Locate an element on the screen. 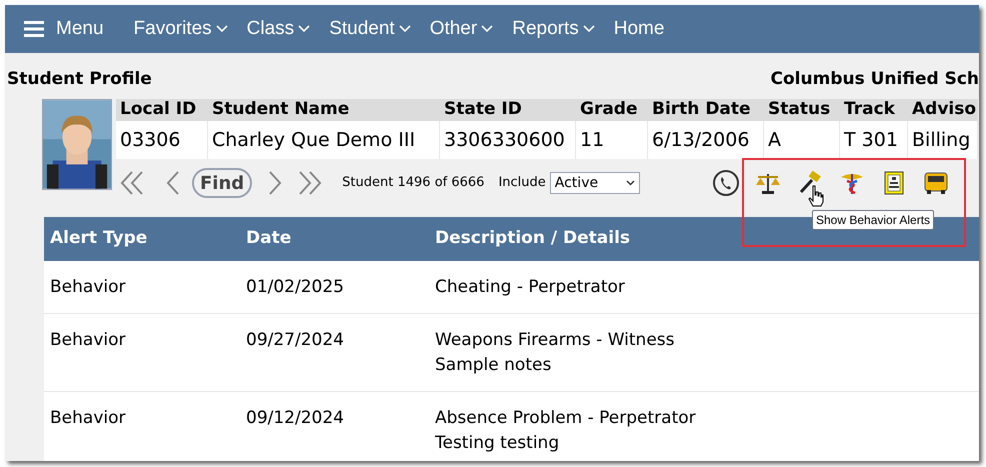  alert-details: Sample notes is located at coordinates (493, 365).